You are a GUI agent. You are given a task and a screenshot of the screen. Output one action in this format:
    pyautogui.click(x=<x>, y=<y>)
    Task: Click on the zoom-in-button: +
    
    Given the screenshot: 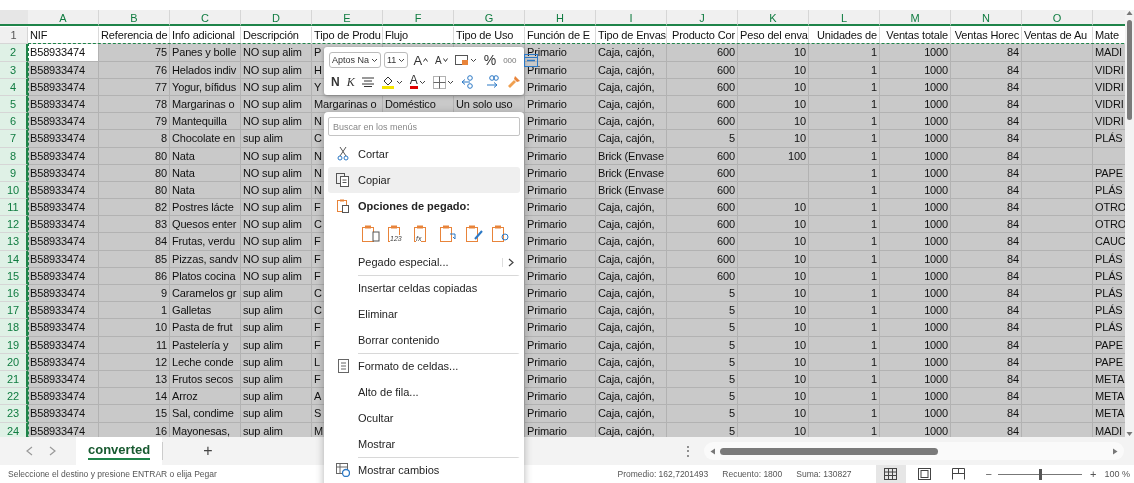 What is the action you would take?
    pyautogui.click(x=1093, y=474)
    